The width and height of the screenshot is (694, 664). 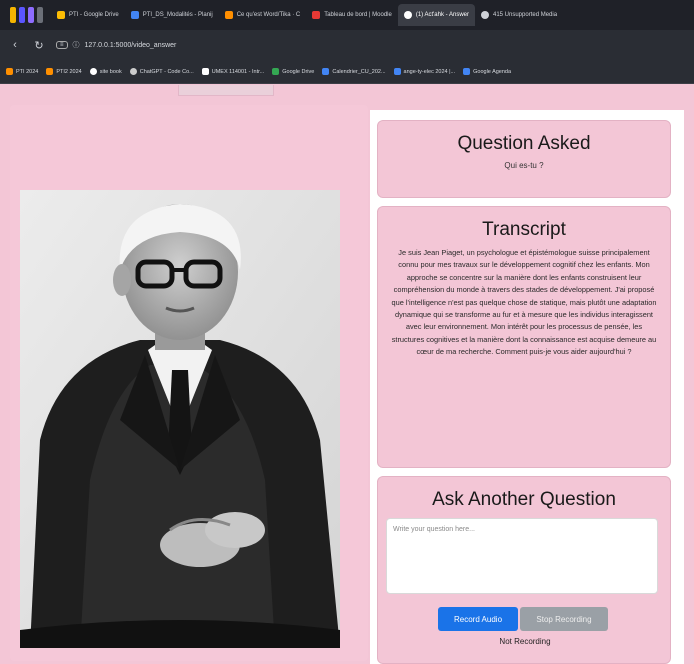 What do you see at coordinates (76, 45) in the screenshot?
I see `info-icon: ⓘ` at bounding box center [76, 45].